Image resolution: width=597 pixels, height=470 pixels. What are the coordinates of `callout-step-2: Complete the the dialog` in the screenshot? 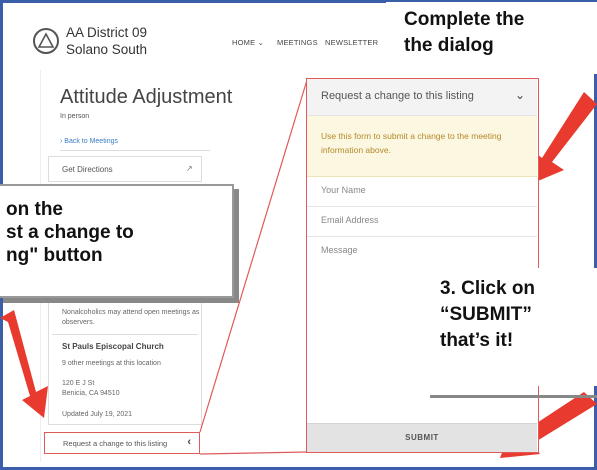 It's located at (491, 38).